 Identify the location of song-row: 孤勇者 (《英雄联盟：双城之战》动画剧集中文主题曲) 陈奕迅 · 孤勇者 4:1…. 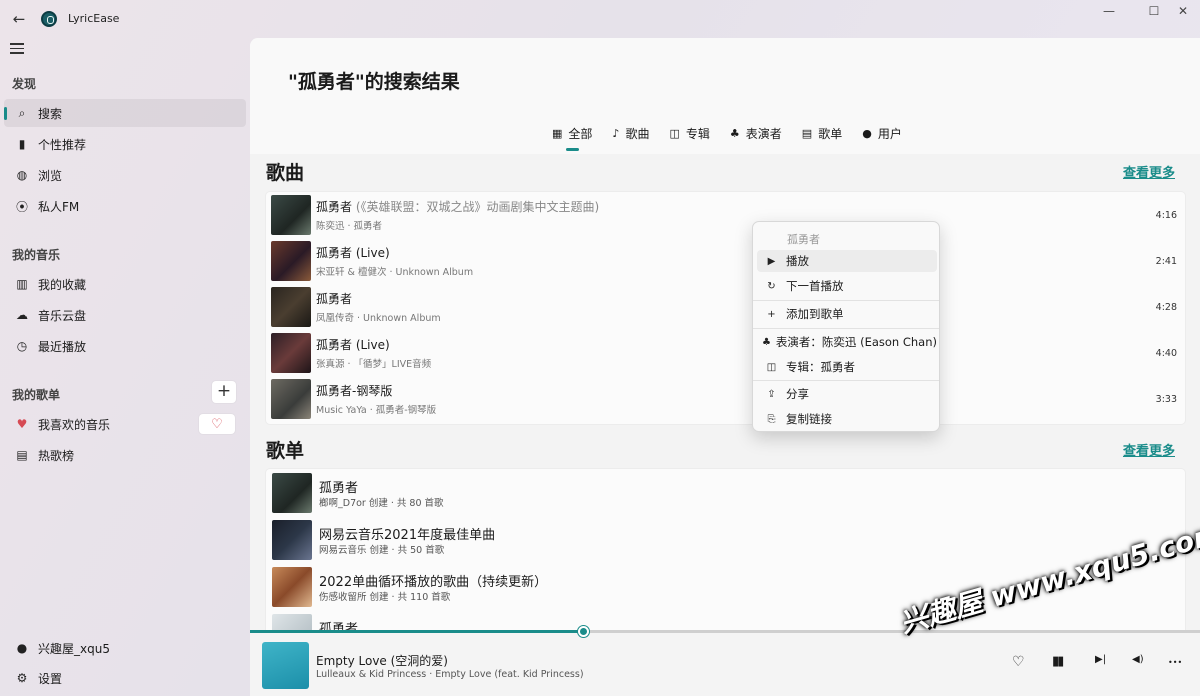
(725, 215).